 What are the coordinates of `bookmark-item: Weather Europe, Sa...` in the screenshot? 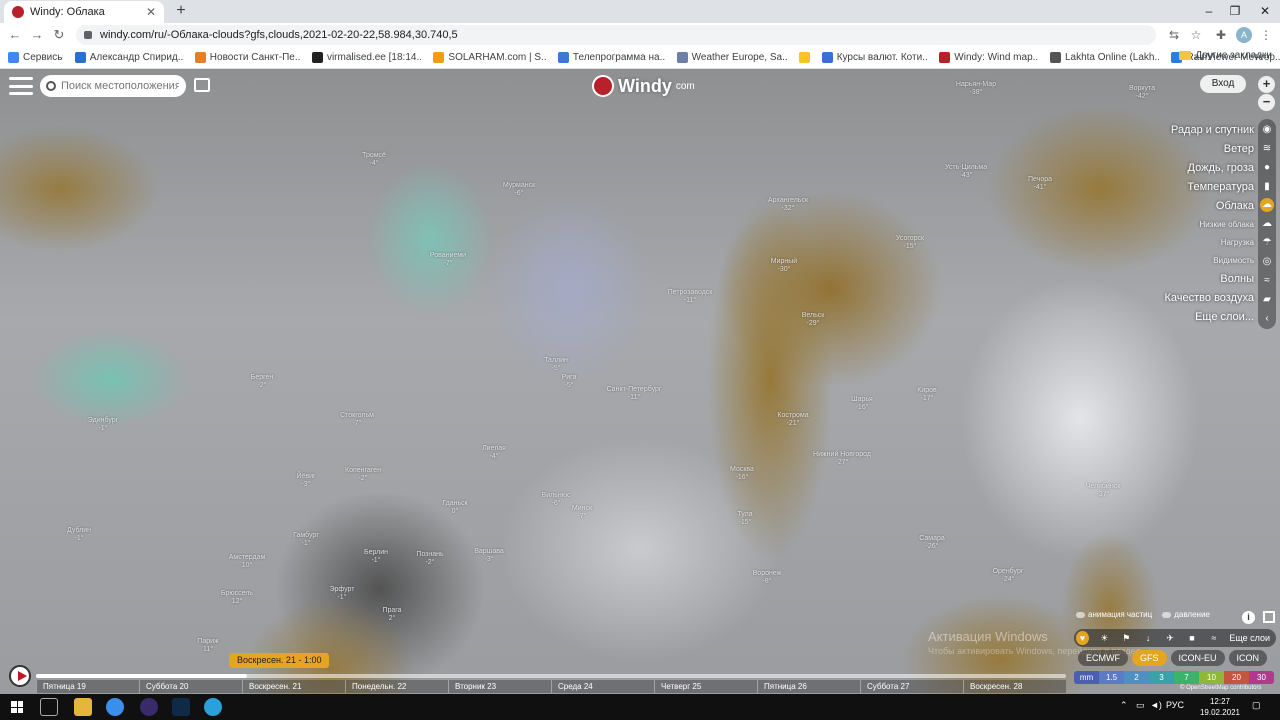 It's located at (731, 57).